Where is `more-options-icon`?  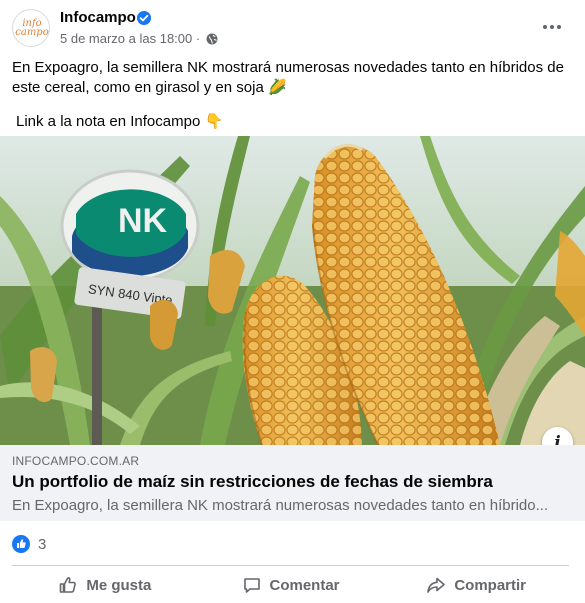 more-options-icon is located at coordinates (552, 27).